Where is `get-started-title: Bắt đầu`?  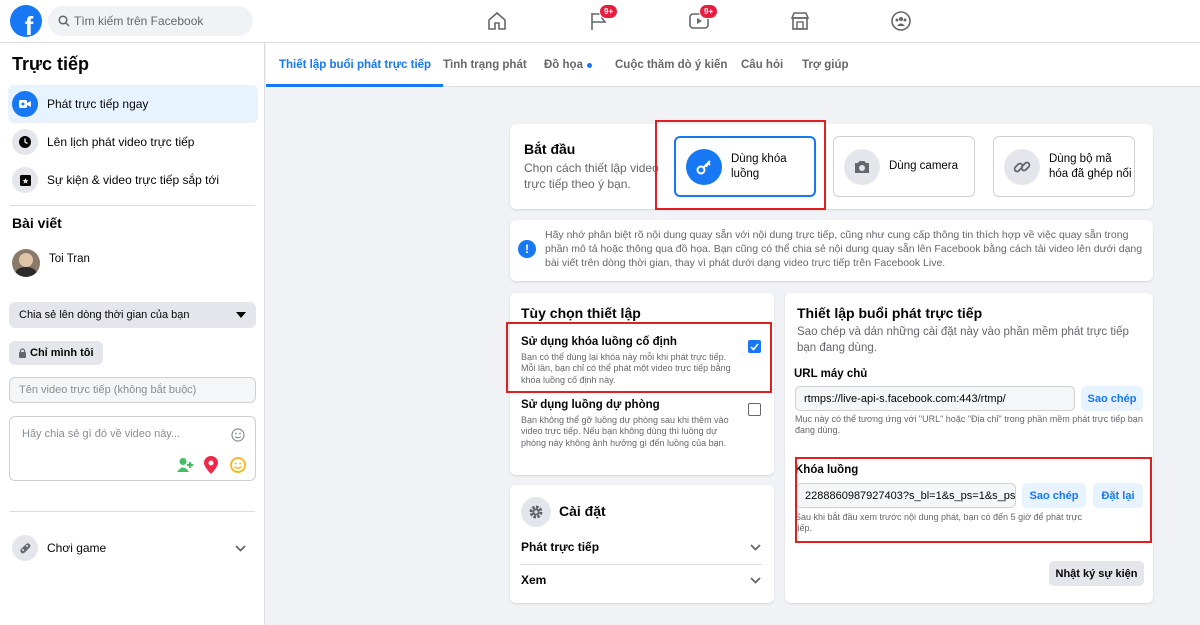 get-started-title: Bắt đầu is located at coordinates (550, 149).